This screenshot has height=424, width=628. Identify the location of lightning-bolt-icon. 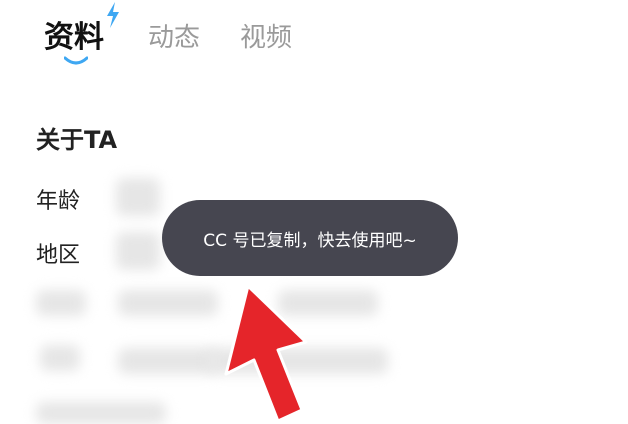
(113, 15).